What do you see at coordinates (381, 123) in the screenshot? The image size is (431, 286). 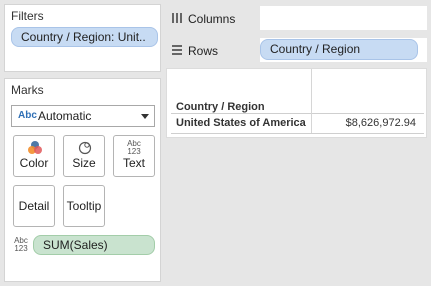 I see `table-row-value: $8,626,972.94` at bounding box center [381, 123].